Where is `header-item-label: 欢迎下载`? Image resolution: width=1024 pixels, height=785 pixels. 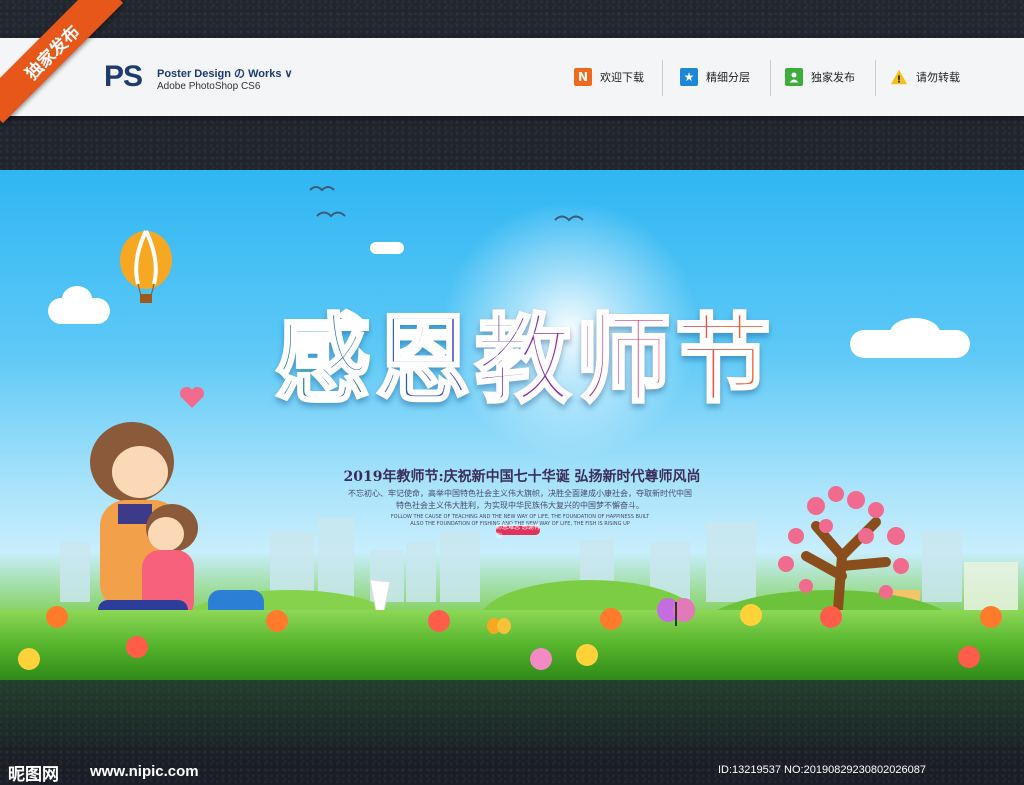 header-item-label: 欢迎下载 is located at coordinates (622, 77).